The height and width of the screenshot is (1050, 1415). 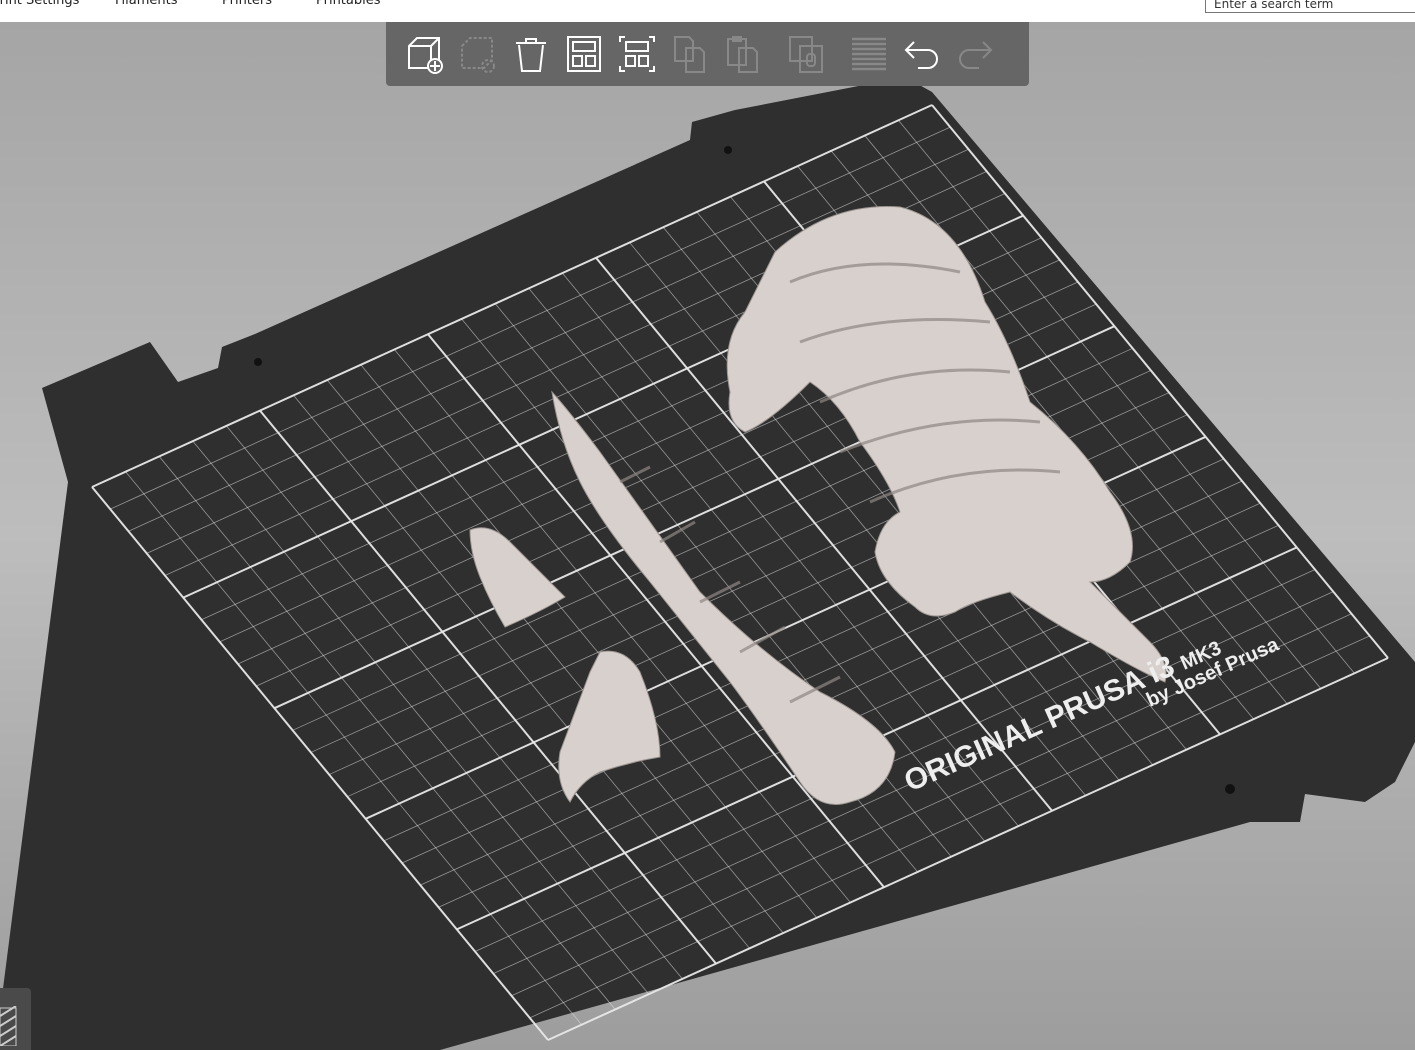 I want to click on instance-icon, so click(x=805, y=54).